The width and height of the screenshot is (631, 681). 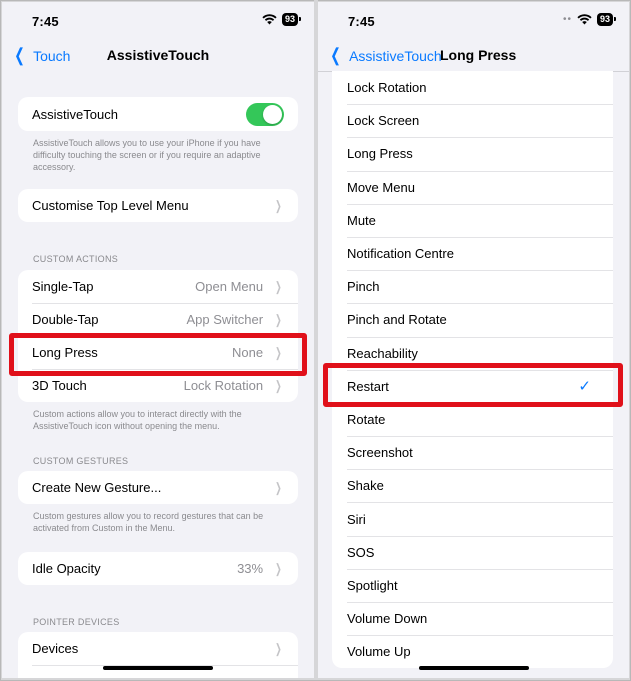 I want to click on long-press-option-row: Volume Down, so click(x=472, y=618).